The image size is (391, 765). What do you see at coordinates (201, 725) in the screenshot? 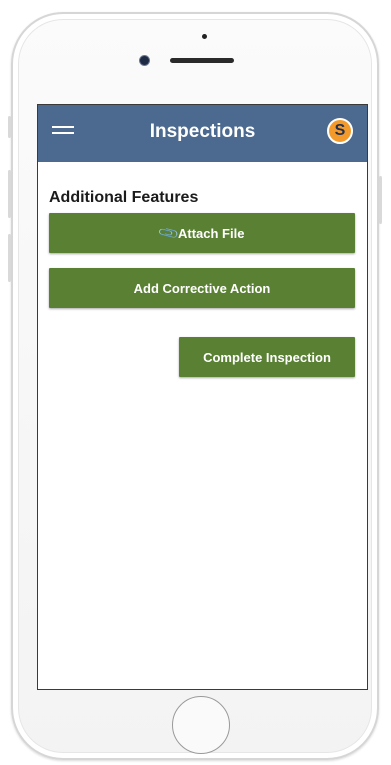
I see `home-button` at bounding box center [201, 725].